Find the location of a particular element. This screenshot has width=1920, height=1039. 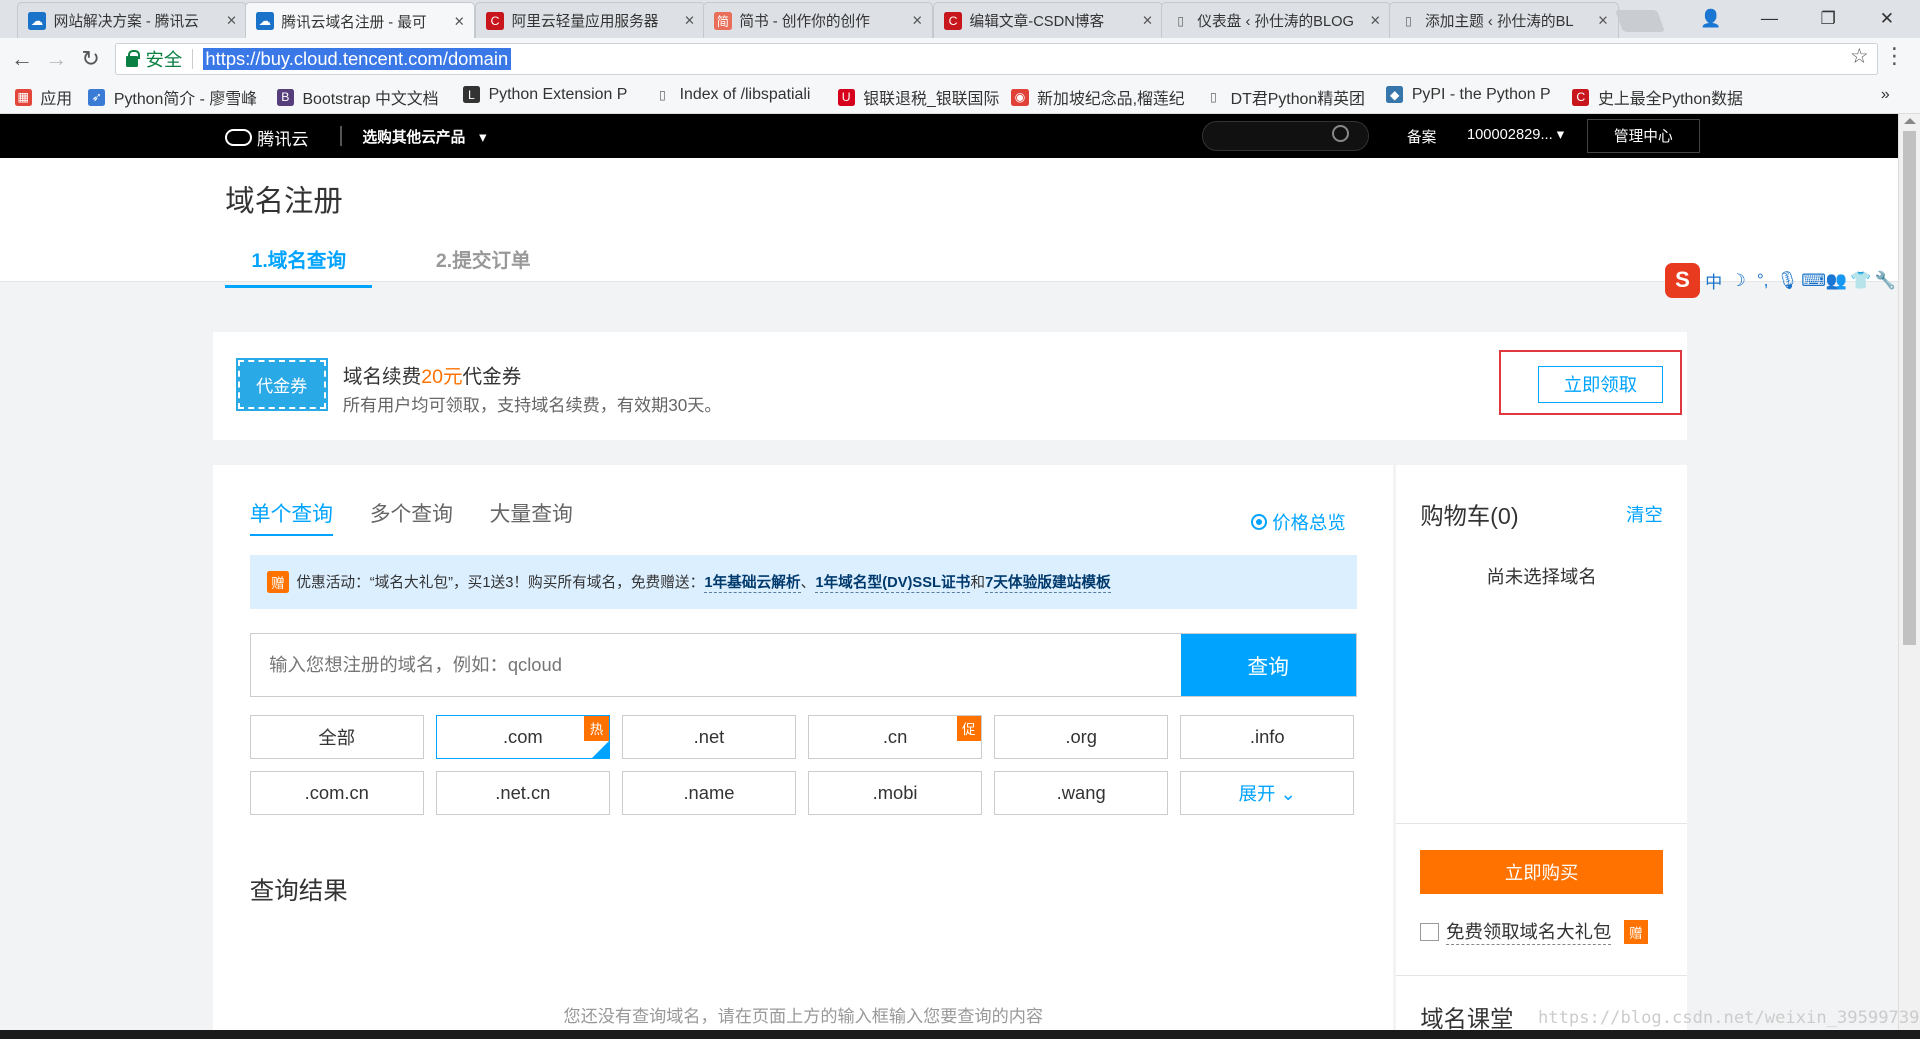

price-overview-link: 价格总览 is located at coordinates (1298, 522).